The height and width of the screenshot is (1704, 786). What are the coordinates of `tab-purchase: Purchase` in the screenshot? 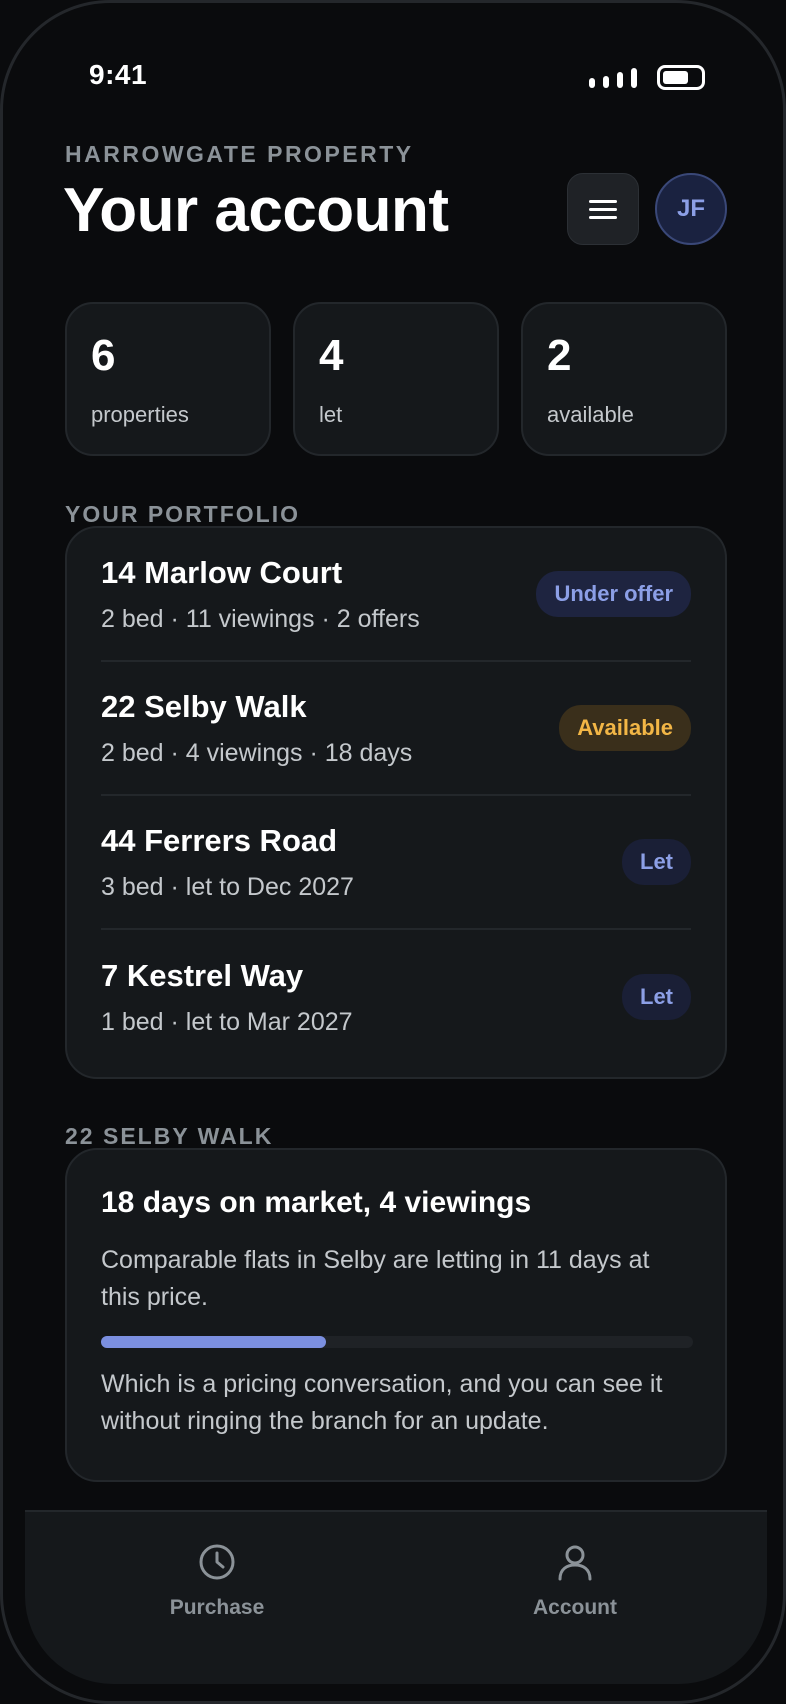 It's located at (217, 1581).